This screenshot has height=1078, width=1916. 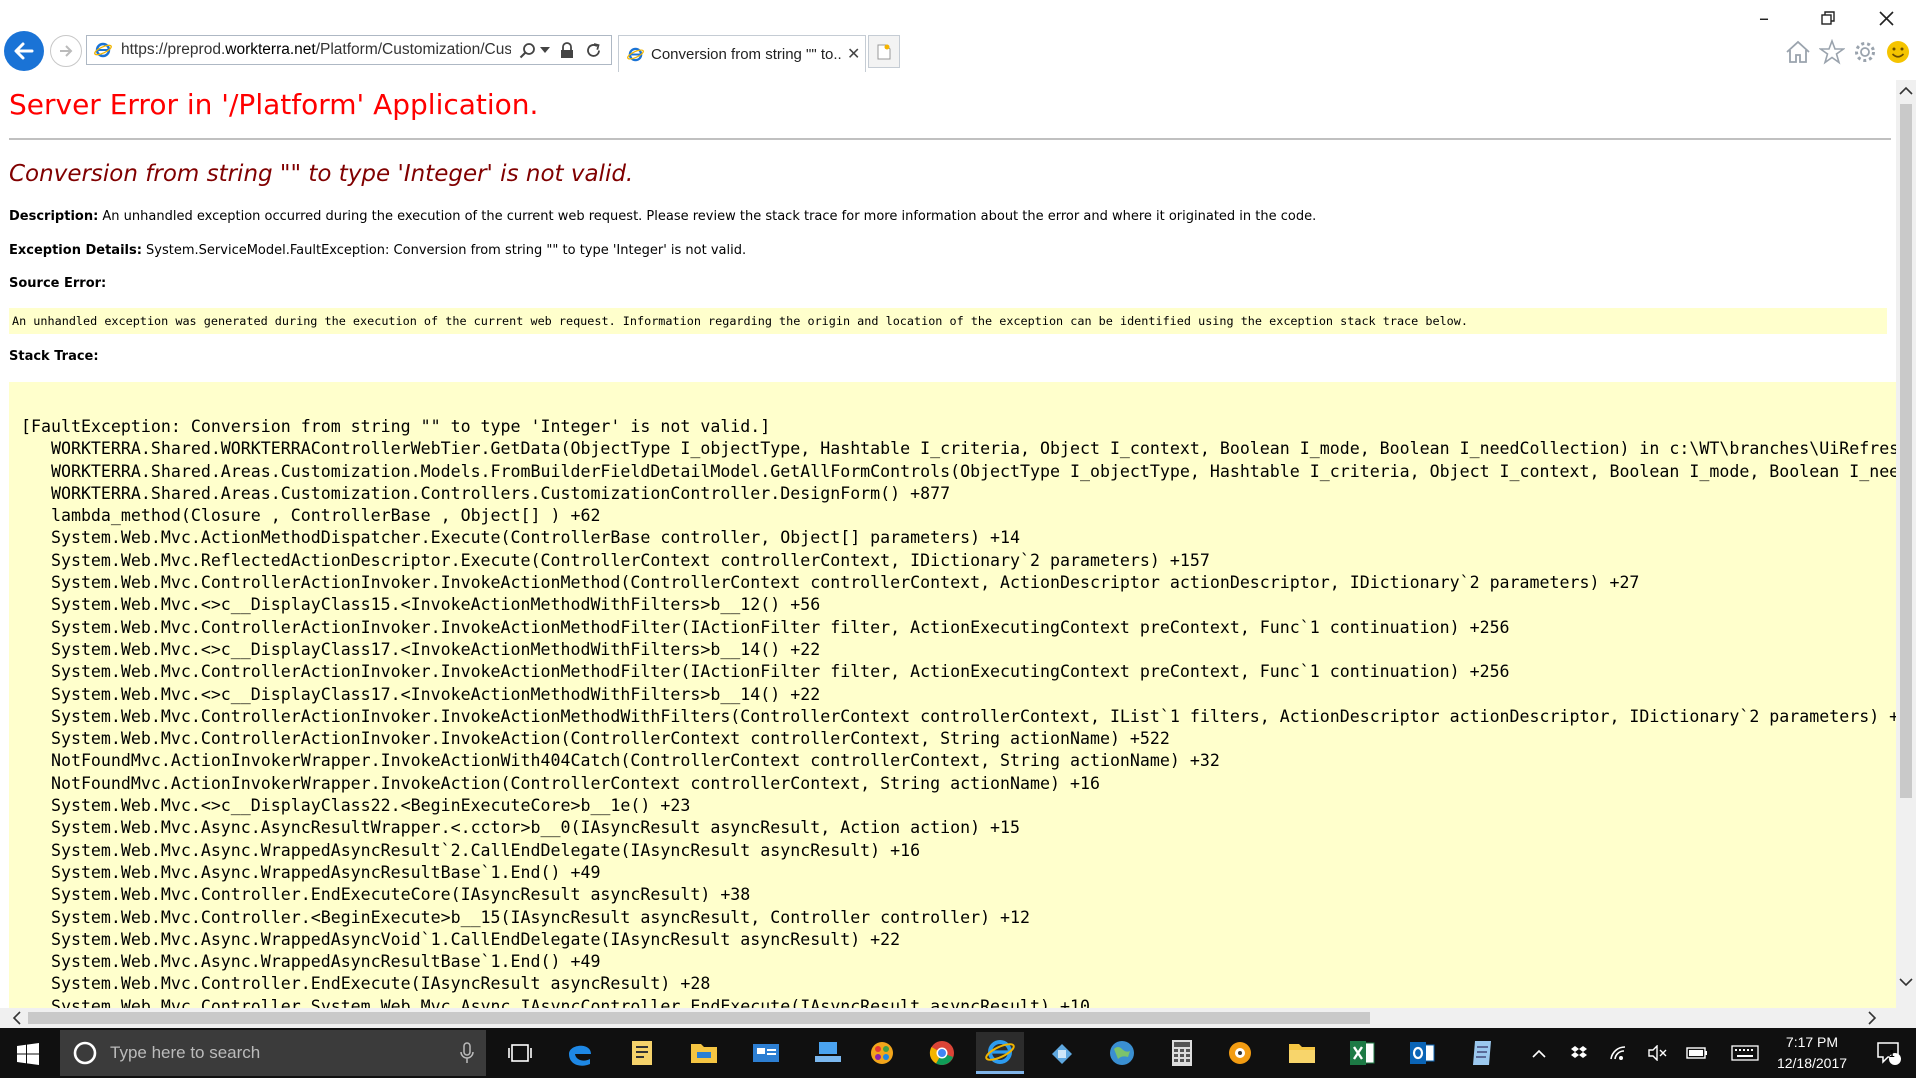 I want to click on minimize-button: –, so click(x=1764, y=18).